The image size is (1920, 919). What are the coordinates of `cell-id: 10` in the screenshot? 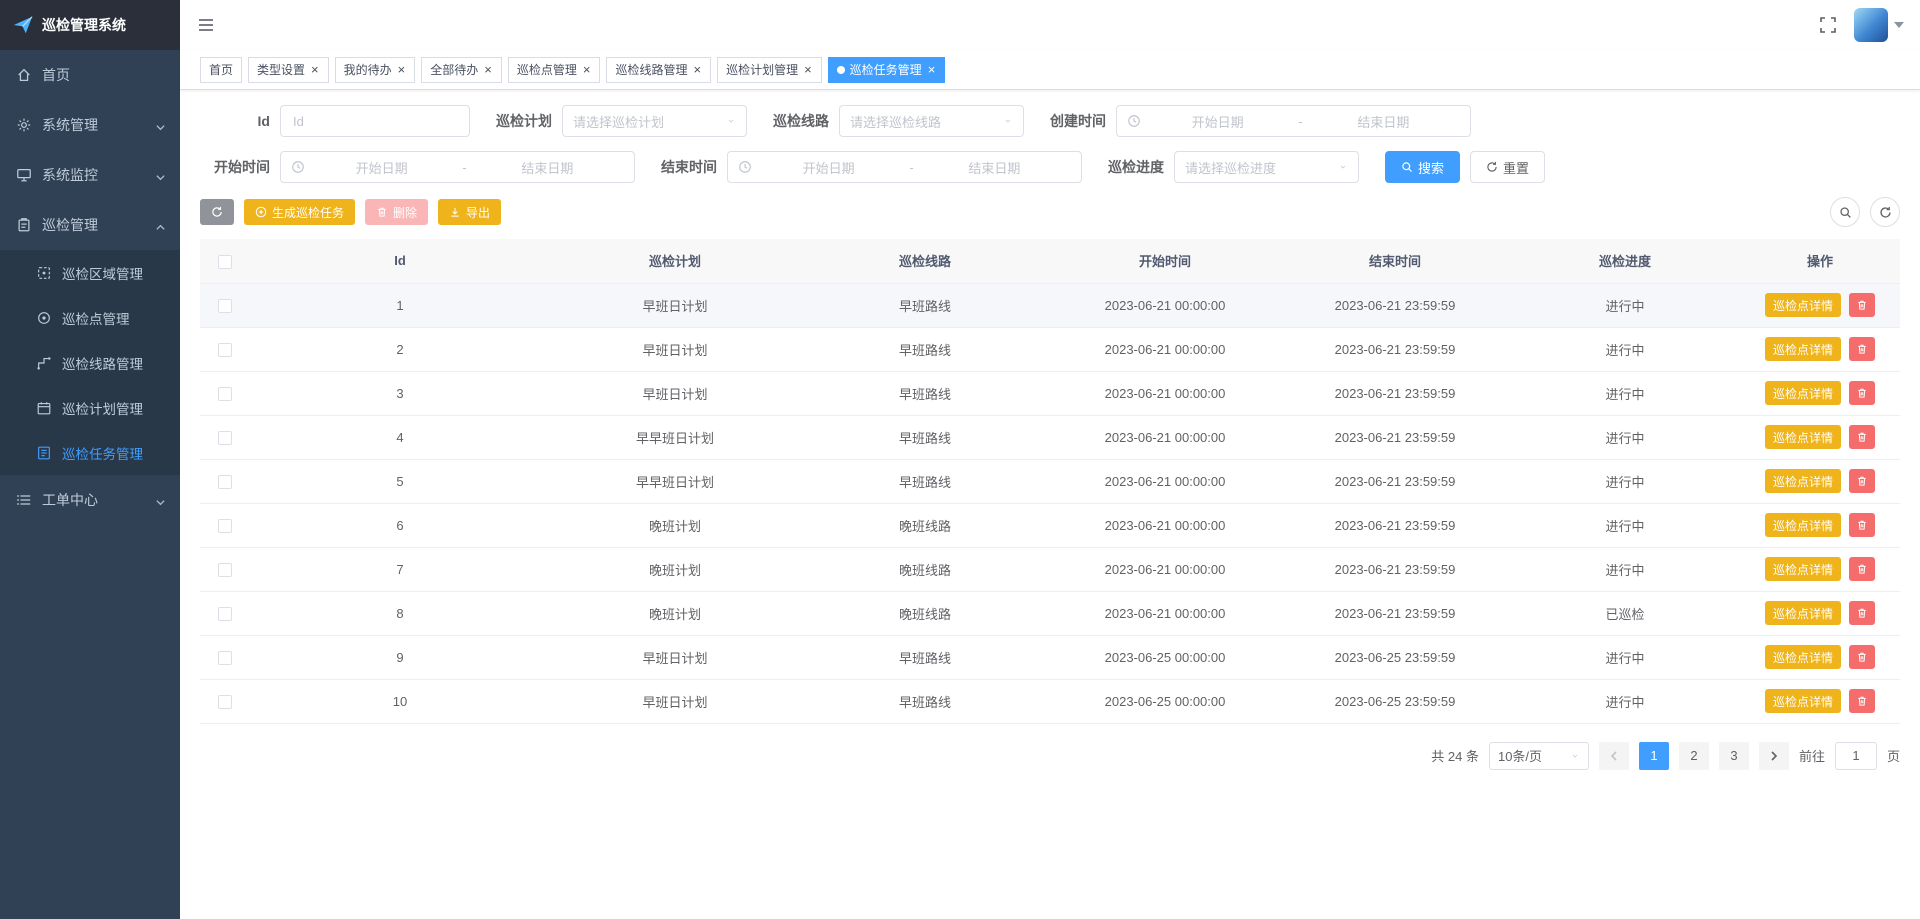 It's located at (400, 701).